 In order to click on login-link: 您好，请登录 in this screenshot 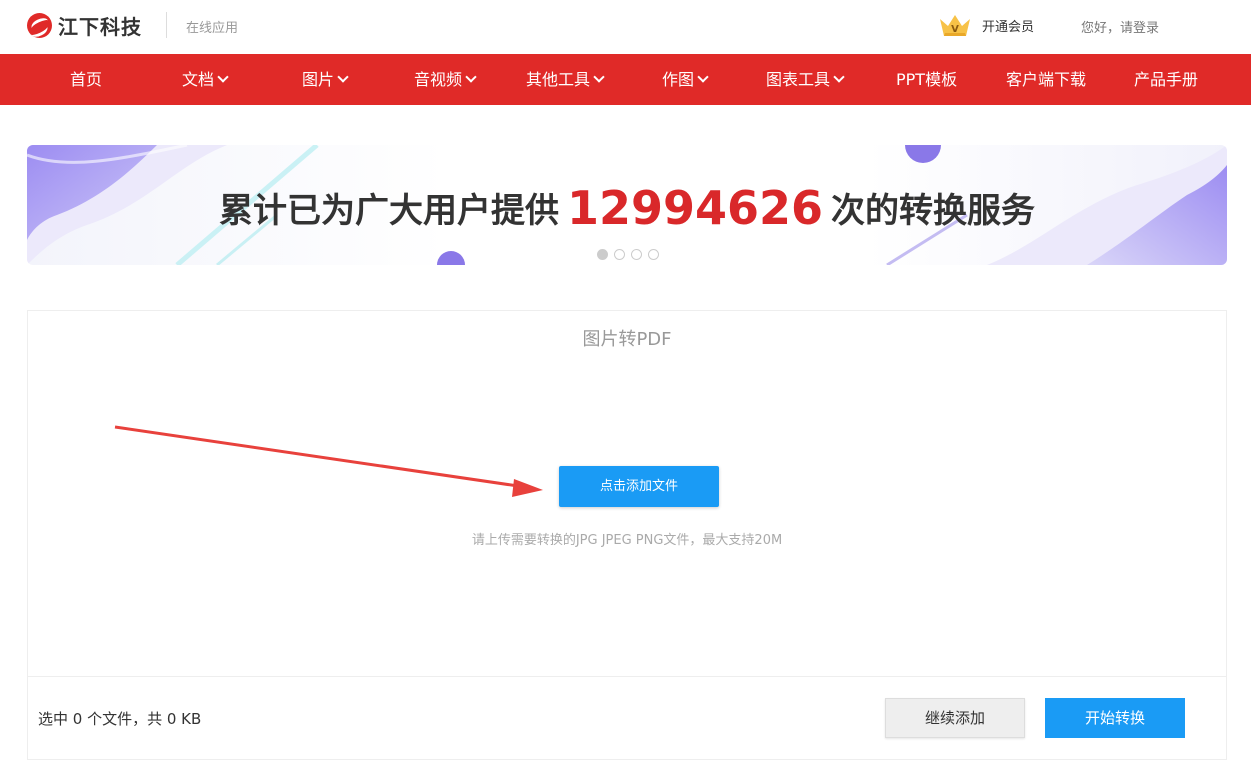, I will do `click(1120, 26)`.